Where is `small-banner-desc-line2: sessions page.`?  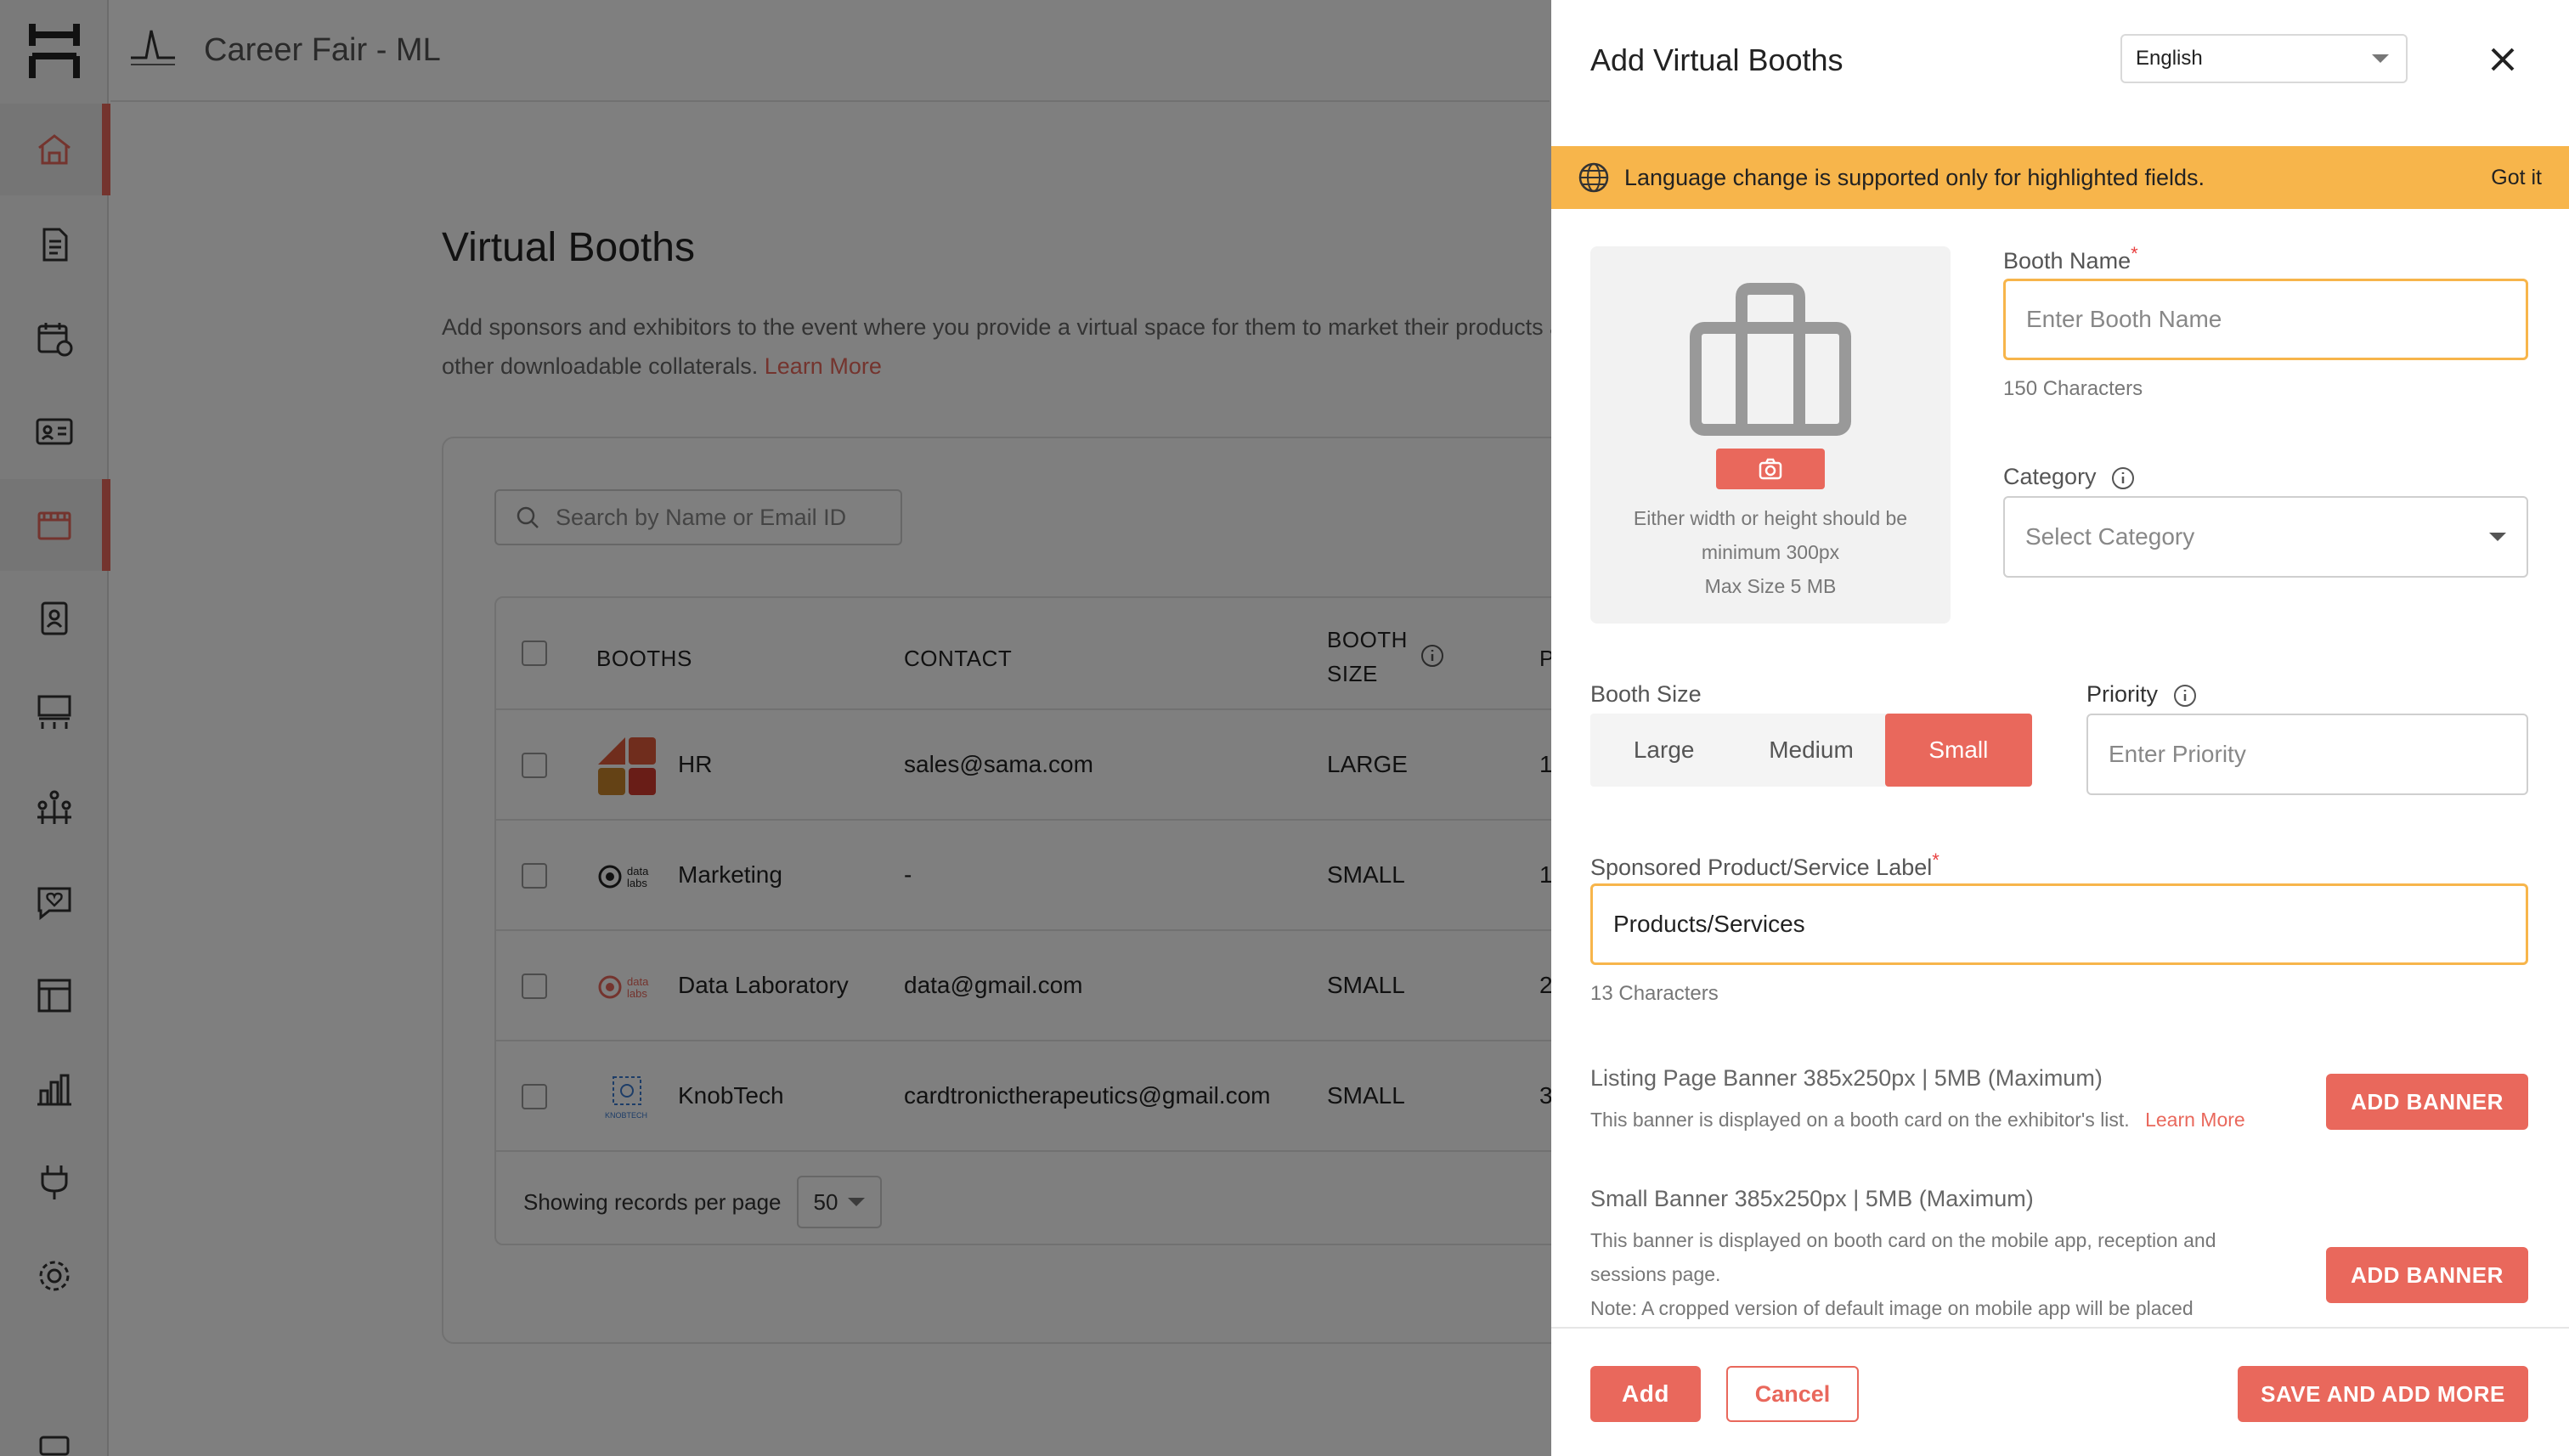
small-banner-desc-line2: sessions page. is located at coordinates (1655, 1274).